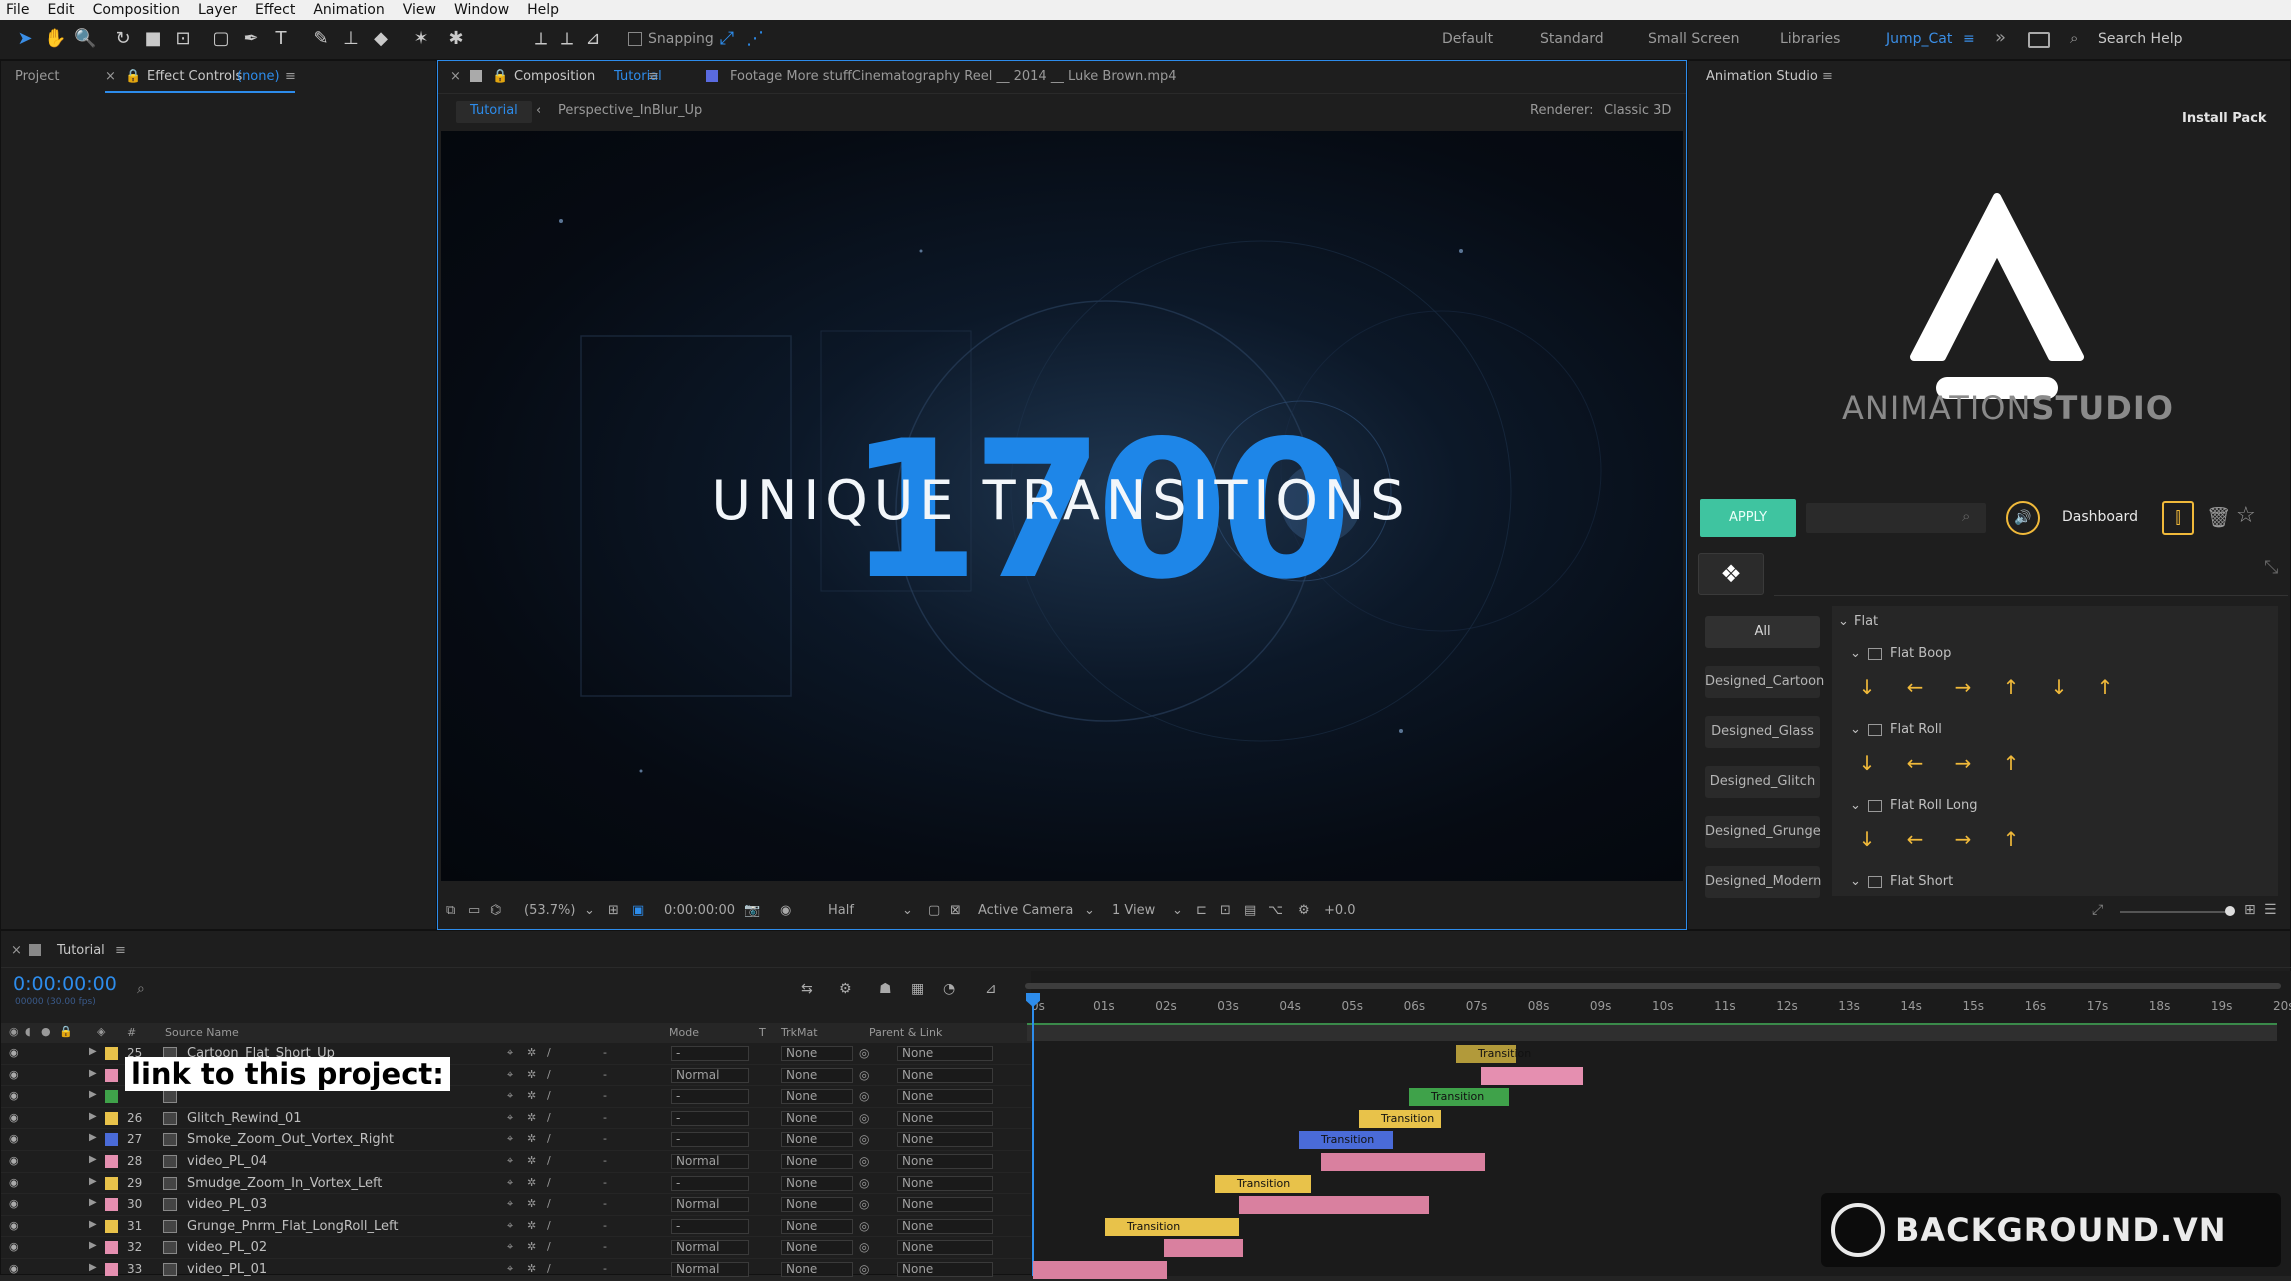 The width and height of the screenshot is (2291, 1281). Describe the element at coordinates (421, 39) in the screenshot. I see `roto-brush-tool-icon: ✶` at that location.